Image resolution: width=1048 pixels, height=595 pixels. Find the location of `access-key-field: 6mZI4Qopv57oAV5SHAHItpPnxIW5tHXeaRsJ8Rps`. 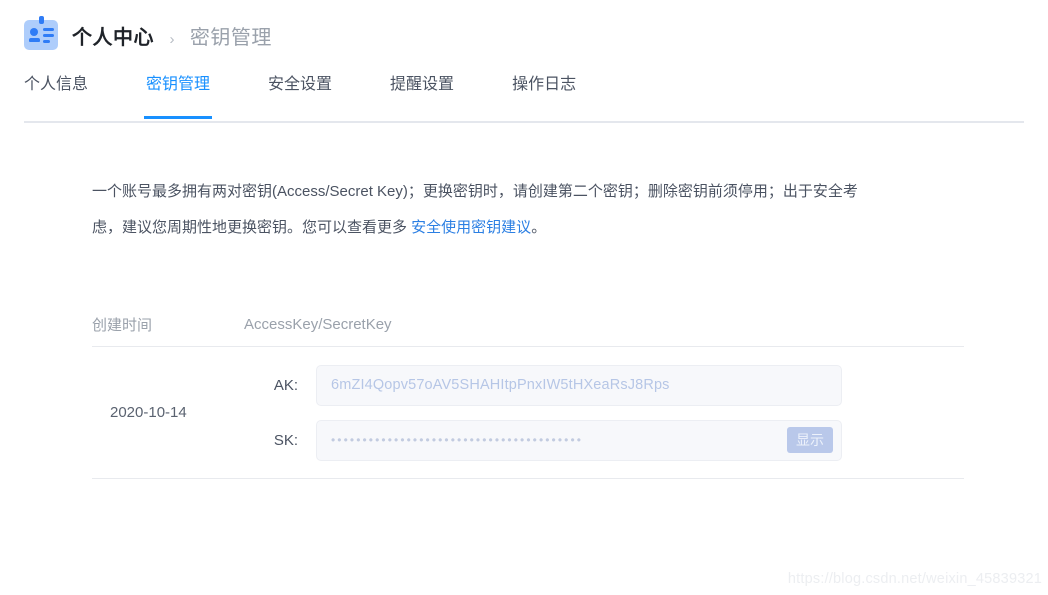

access-key-field: 6mZI4Qopv57oAV5SHAHItpPnxIW5tHXeaRsJ8Rps is located at coordinates (579, 385).